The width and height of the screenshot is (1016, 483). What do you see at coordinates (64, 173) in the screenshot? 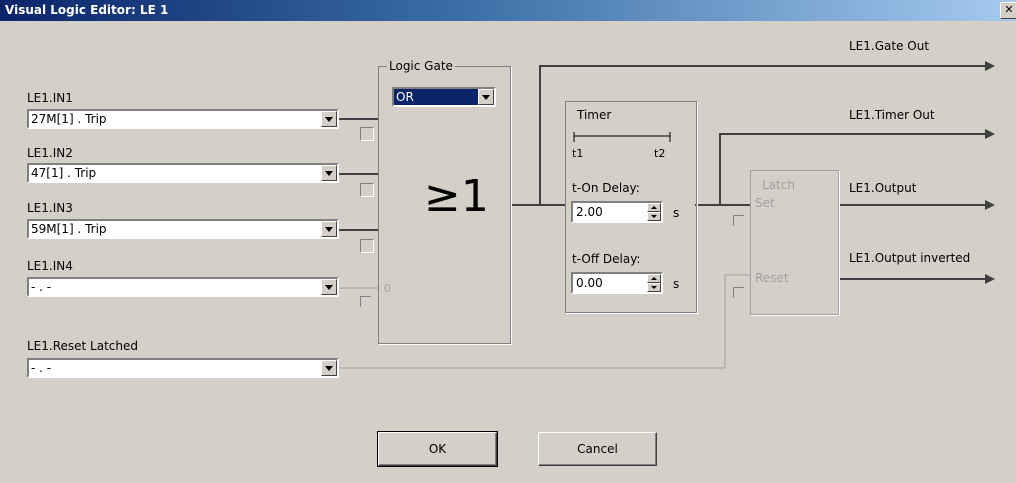
I see `in2-value: 47[1] . Trip` at bounding box center [64, 173].